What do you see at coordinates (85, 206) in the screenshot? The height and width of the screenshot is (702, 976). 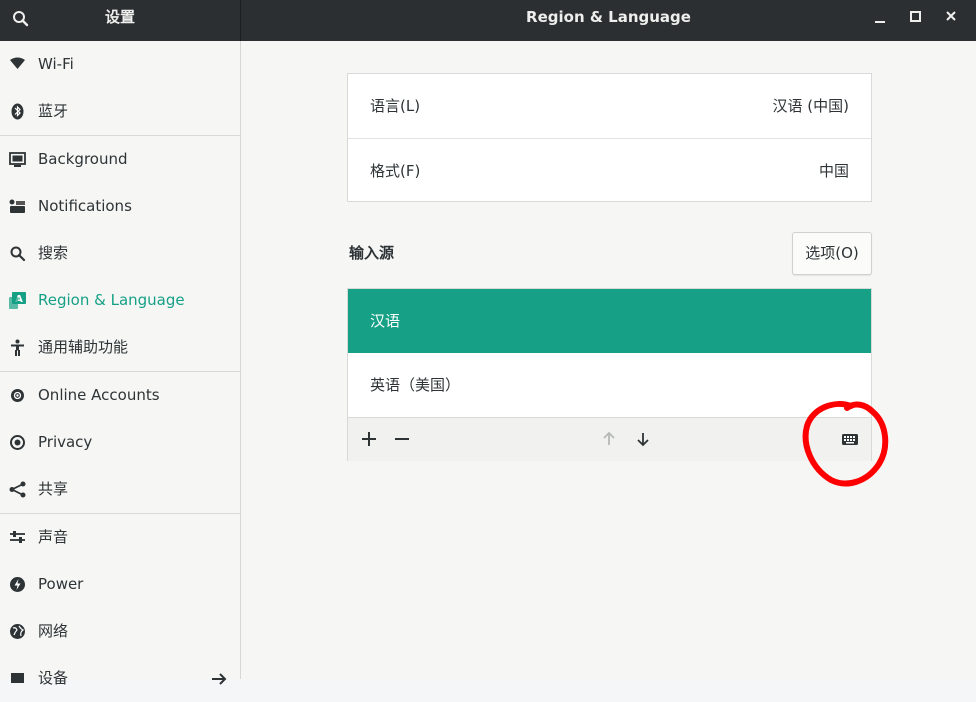 I see `sidebar-item-label: Notifications` at bounding box center [85, 206].